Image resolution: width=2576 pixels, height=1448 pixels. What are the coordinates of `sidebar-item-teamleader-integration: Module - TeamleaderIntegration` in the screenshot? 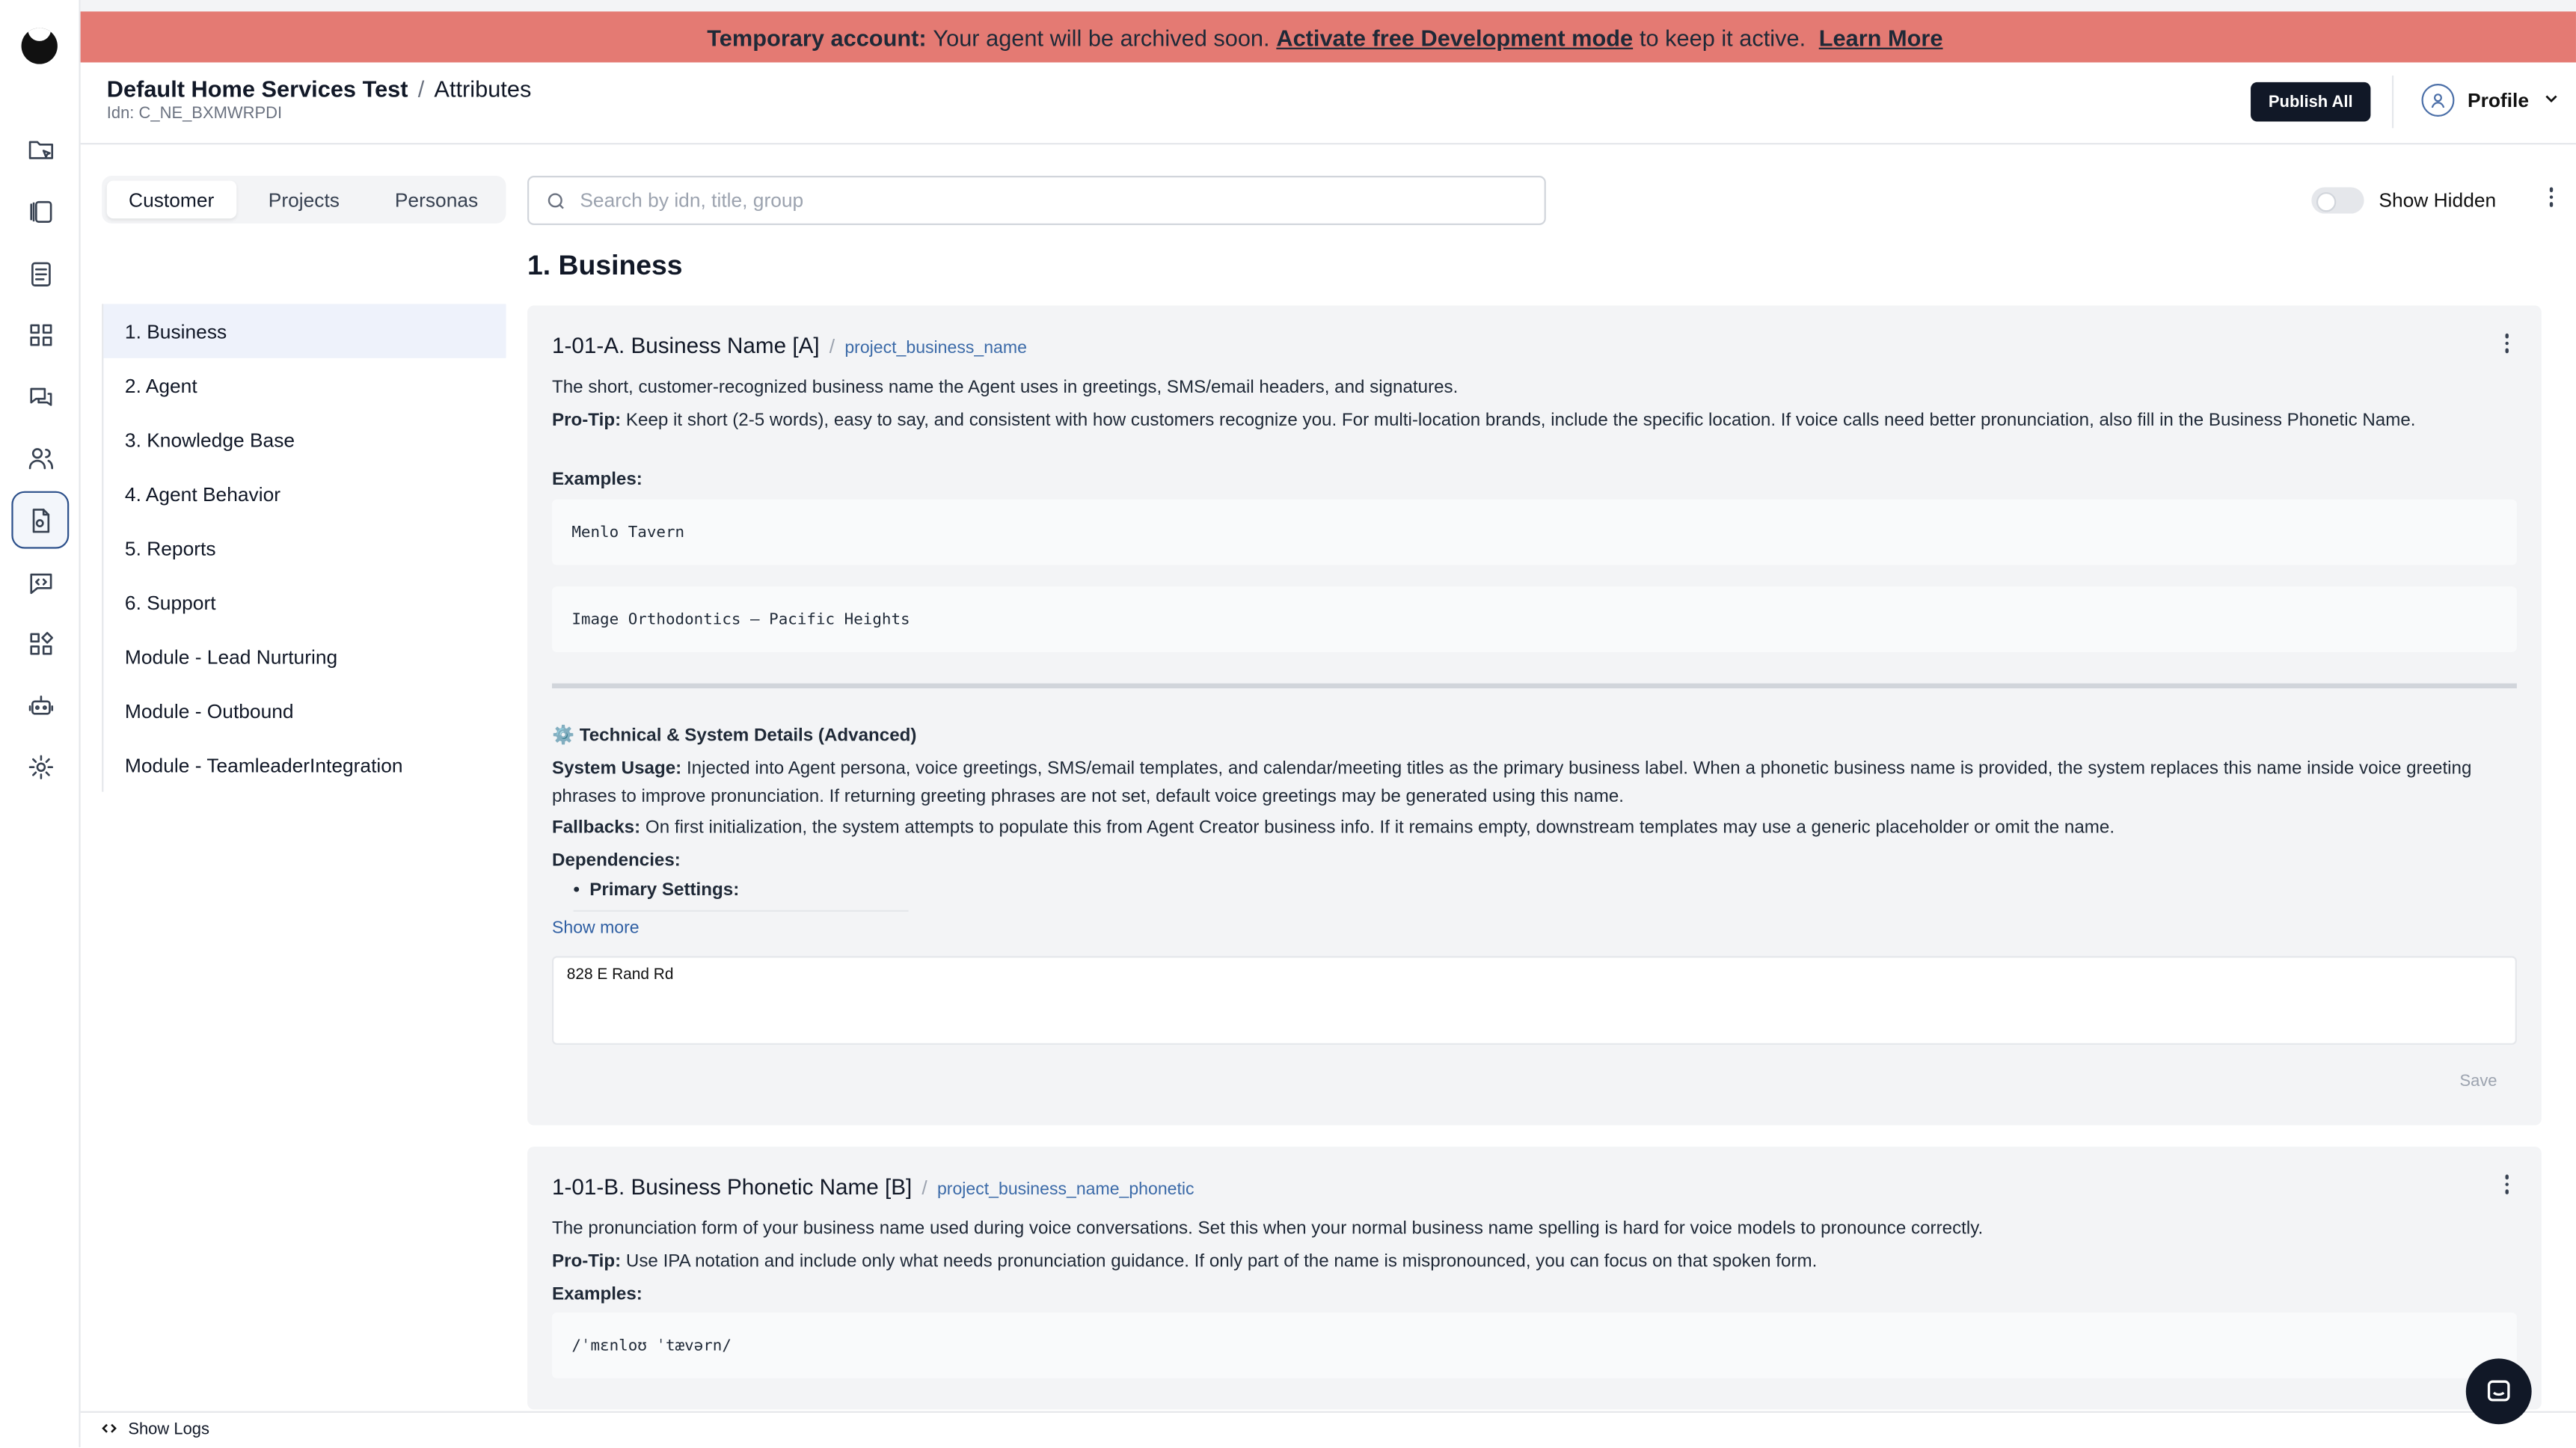 It's located at (304, 764).